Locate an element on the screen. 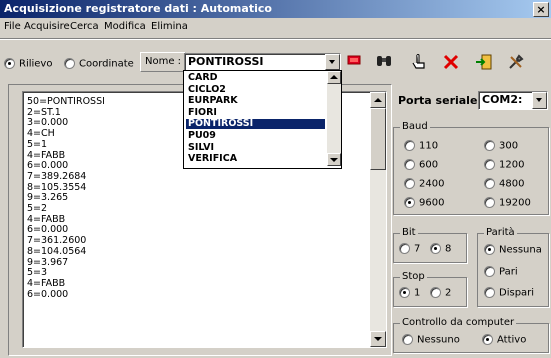  stop-1-indicator is located at coordinates (404, 292).